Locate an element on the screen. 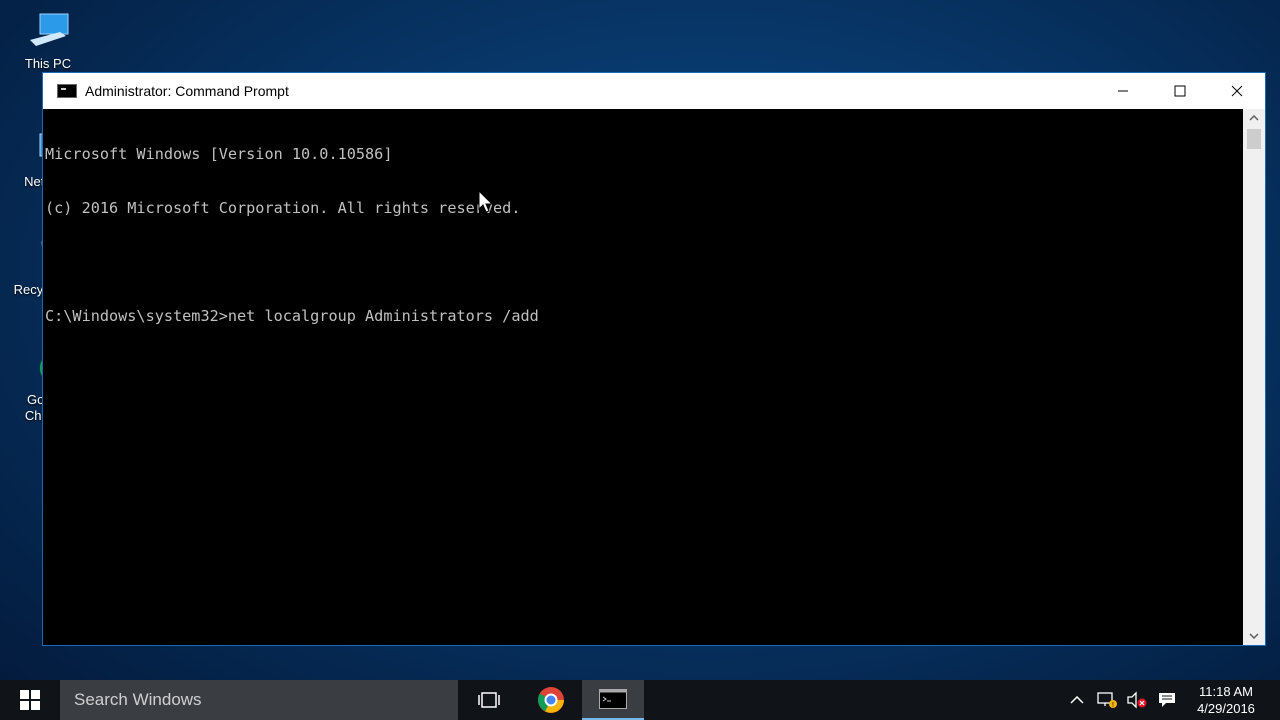 The height and width of the screenshot is (720, 1280). maximize-icon is located at coordinates (1179, 91).